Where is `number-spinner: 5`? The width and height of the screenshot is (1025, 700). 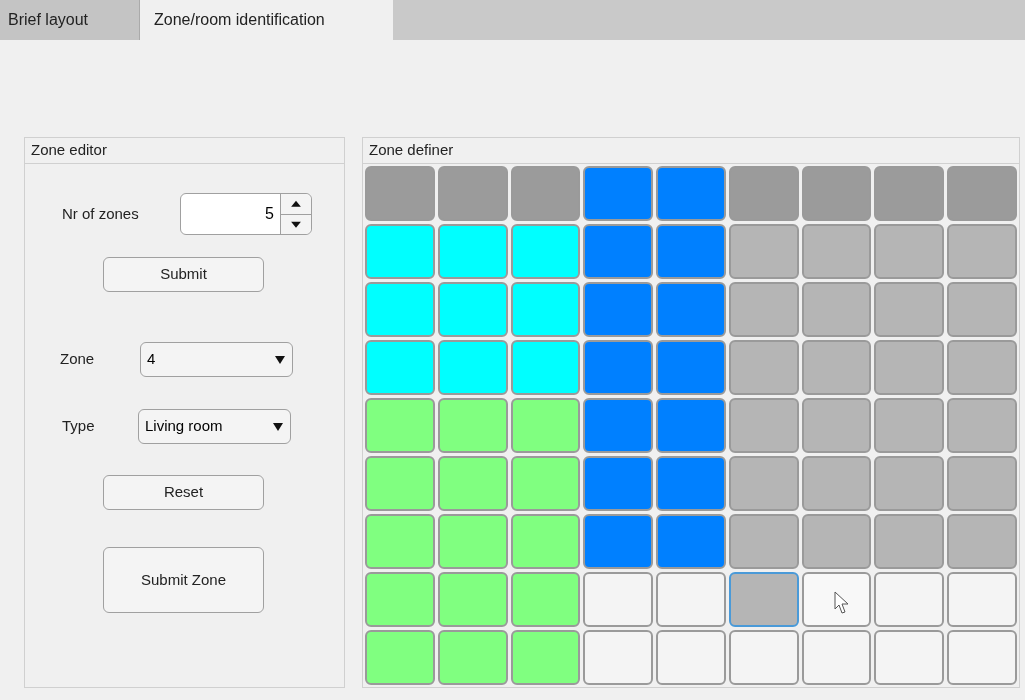
number-spinner: 5 is located at coordinates (246, 214).